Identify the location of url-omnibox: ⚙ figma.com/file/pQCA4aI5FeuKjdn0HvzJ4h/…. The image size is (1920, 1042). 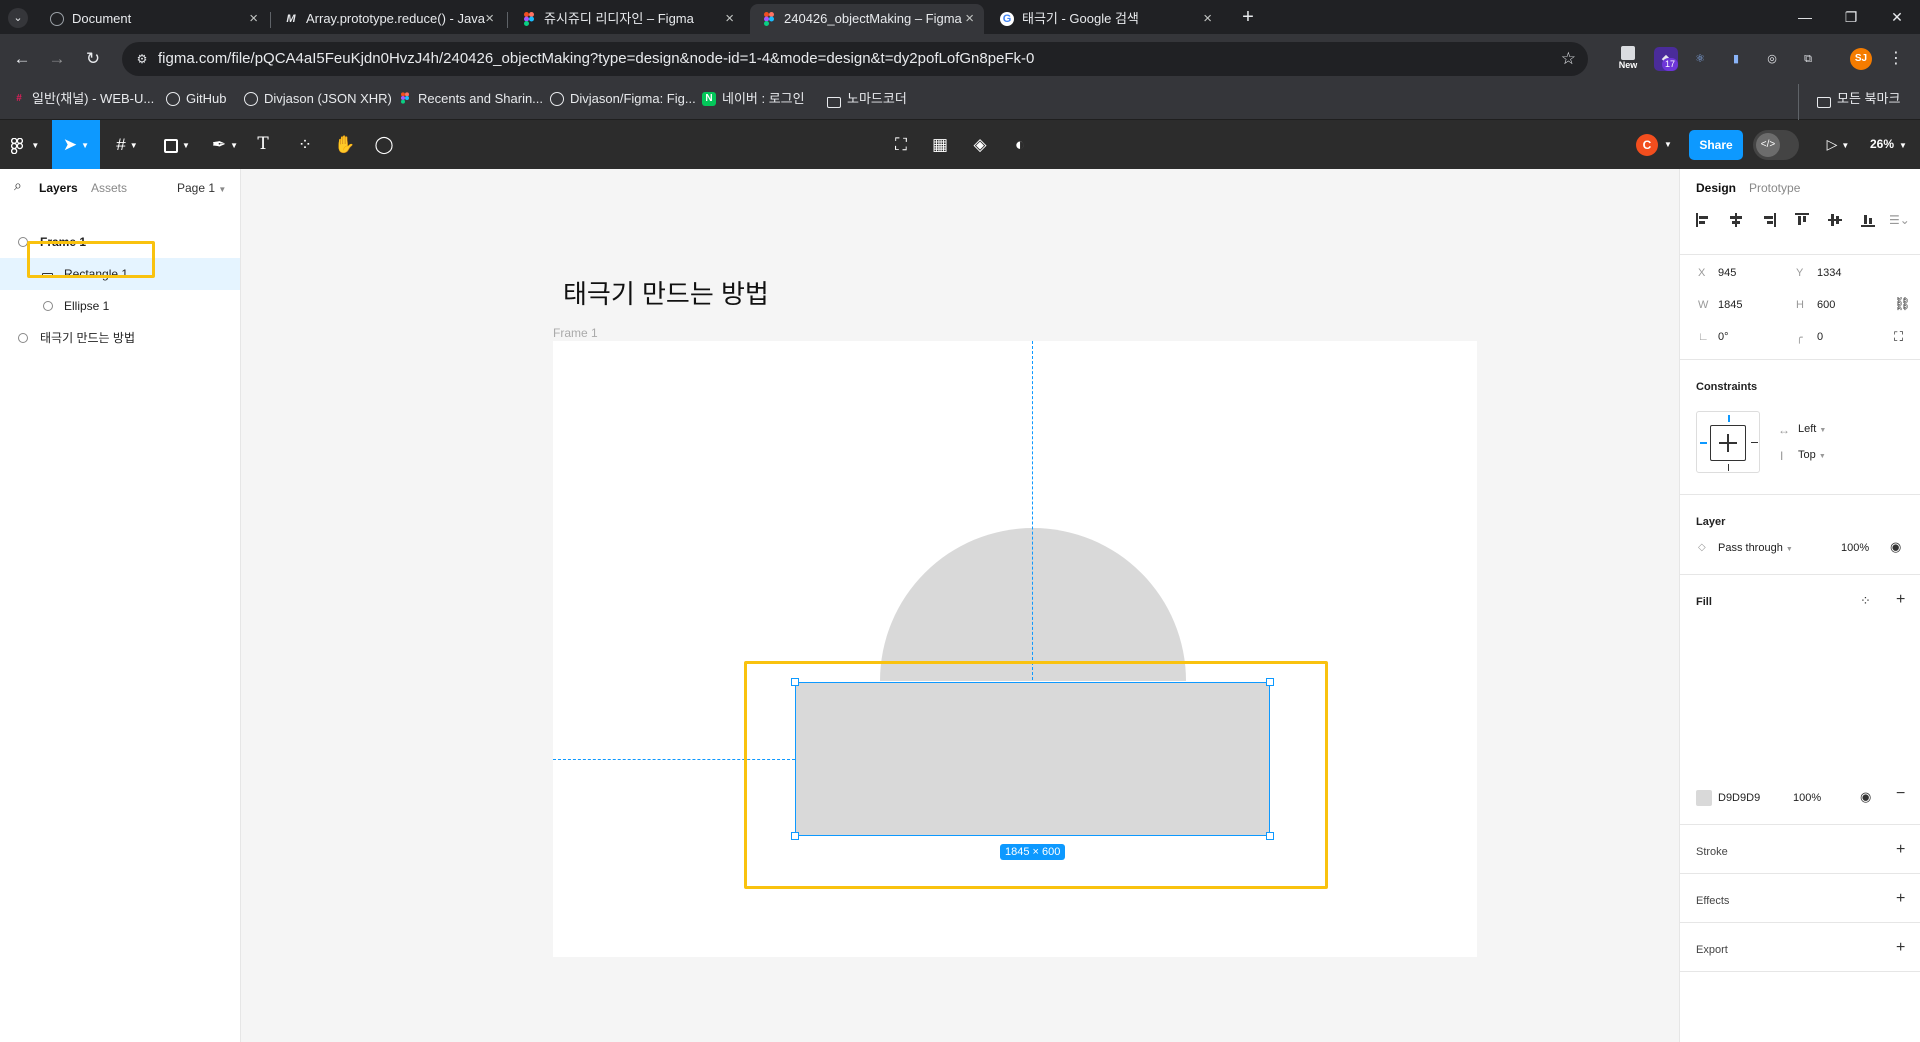
(855, 59).